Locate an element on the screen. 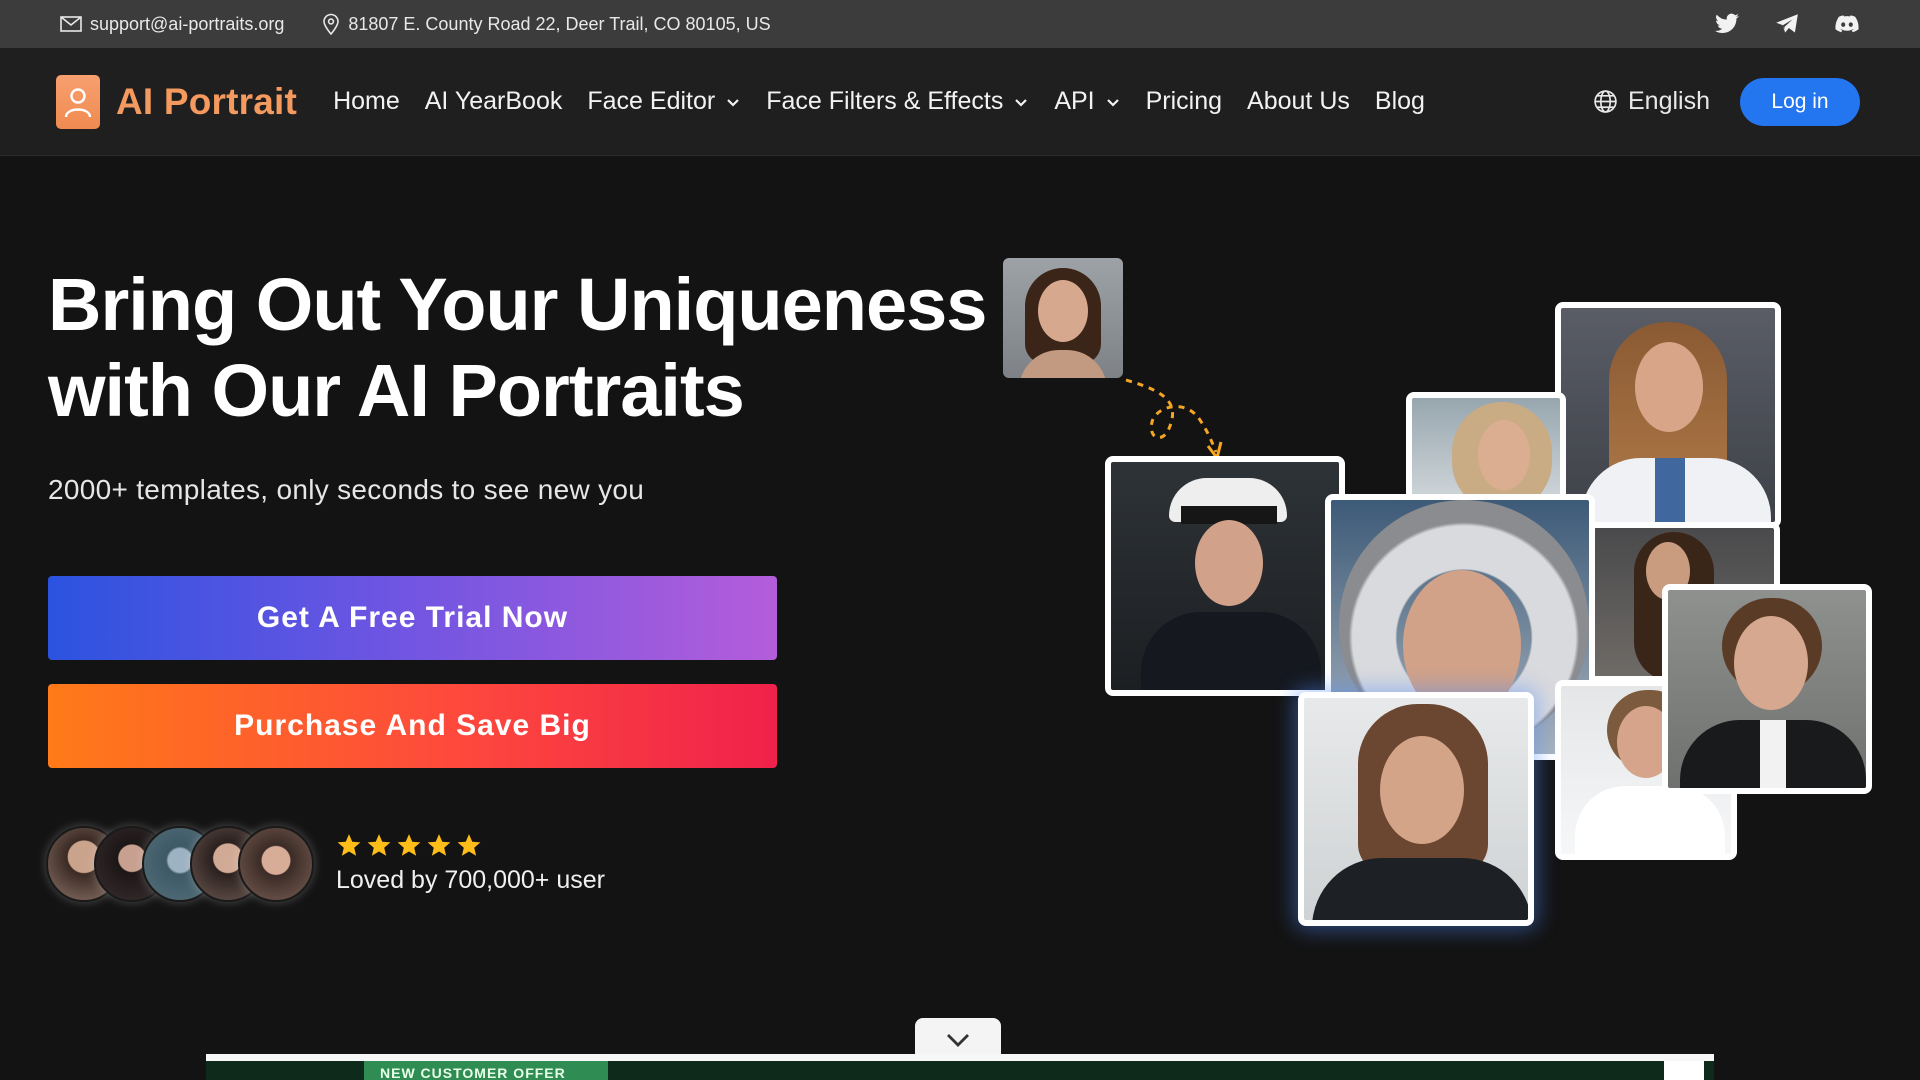 The height and width of the screenshot is (1080, 1920). discord-icon is located at coordinates (1847, 24).